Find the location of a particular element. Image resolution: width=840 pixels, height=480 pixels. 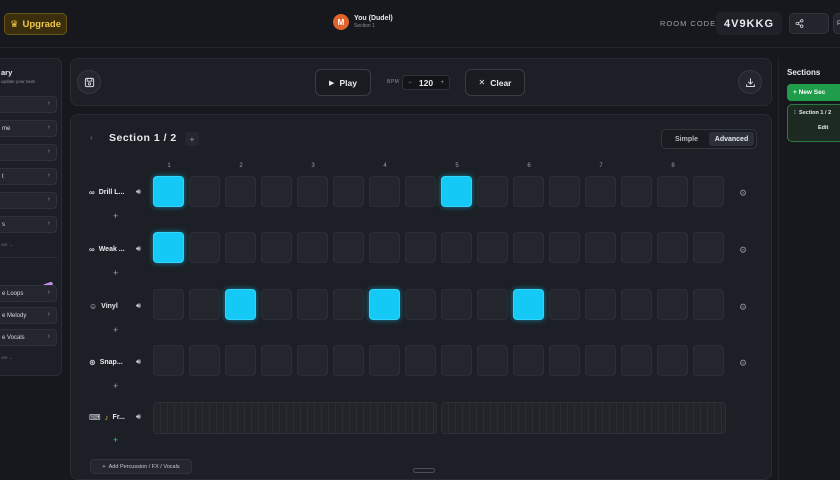

clear-button: ✕ Clear is located at coordinates (495, 82).